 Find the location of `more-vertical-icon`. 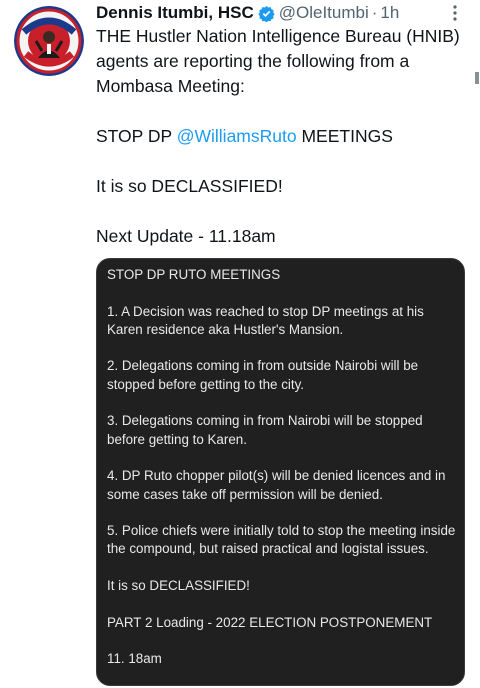

more-vertical-icon is located at coordinates (455, 13).